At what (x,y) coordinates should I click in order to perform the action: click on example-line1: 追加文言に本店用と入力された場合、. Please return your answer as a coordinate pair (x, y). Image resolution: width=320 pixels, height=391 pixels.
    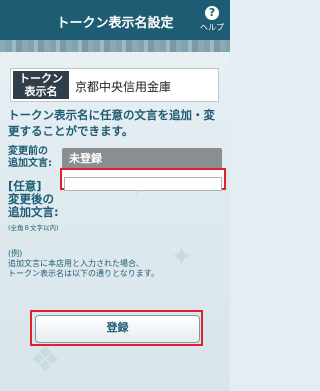
    Looking at the image, I should click on (76, 263).